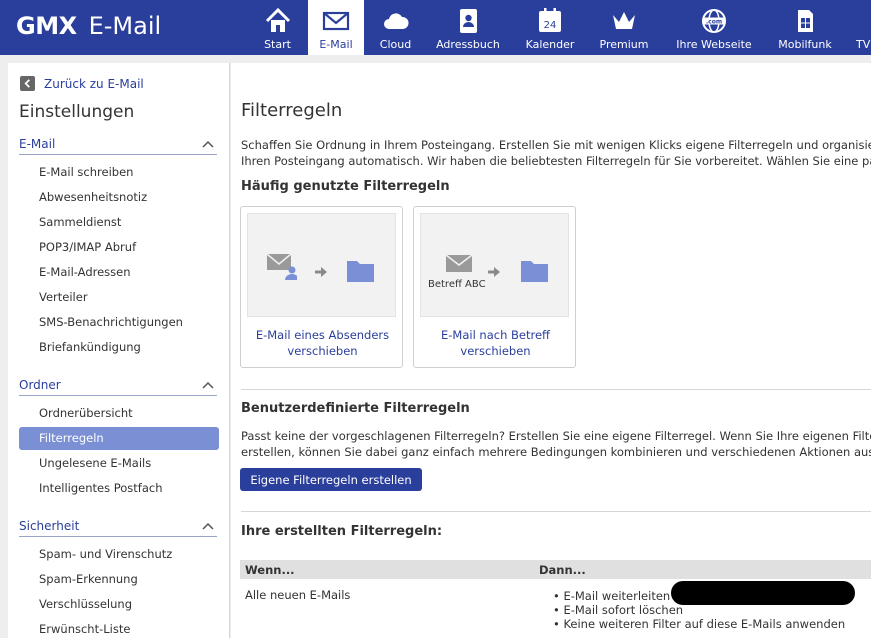  What do you see at coordinates (77, 112) in the screenshot?
I see `settings-title: Einstellungen` at bounding box center [77, 112].